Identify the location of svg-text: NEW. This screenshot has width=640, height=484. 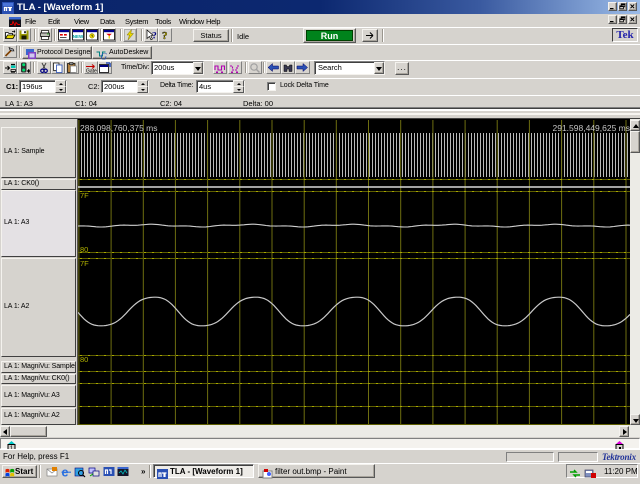
(78, 36).